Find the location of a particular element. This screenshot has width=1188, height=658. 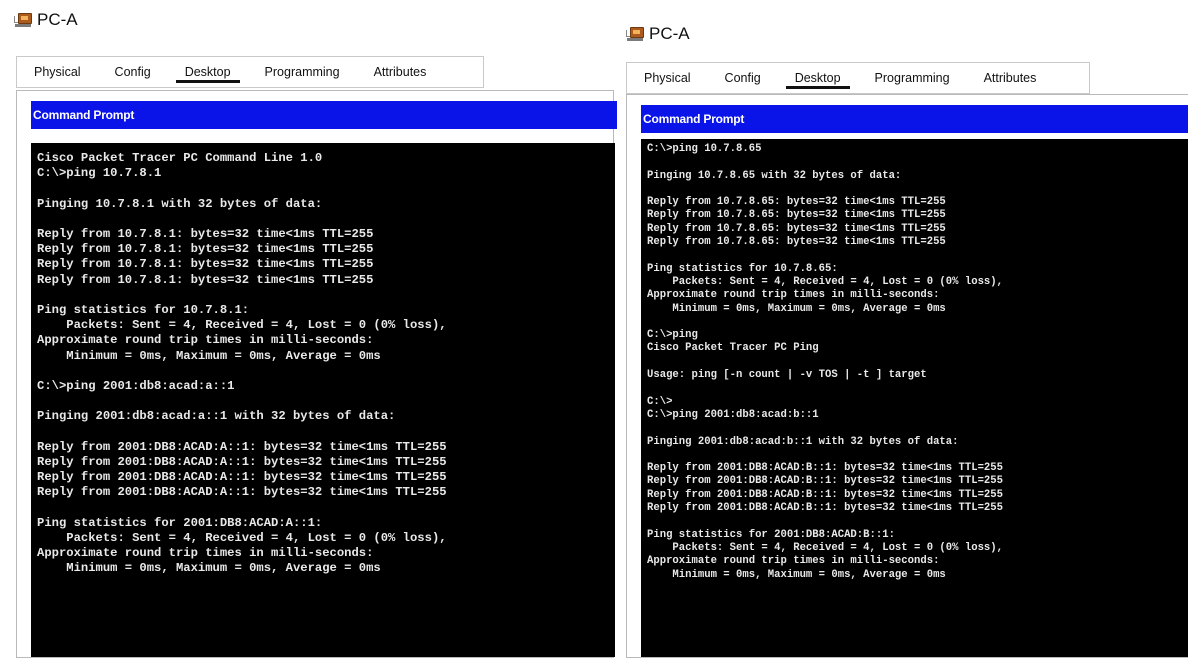

terminal-line: Pinging 10.7.8.65 with 32 bytes of data: is located at coordinates (774, 175).